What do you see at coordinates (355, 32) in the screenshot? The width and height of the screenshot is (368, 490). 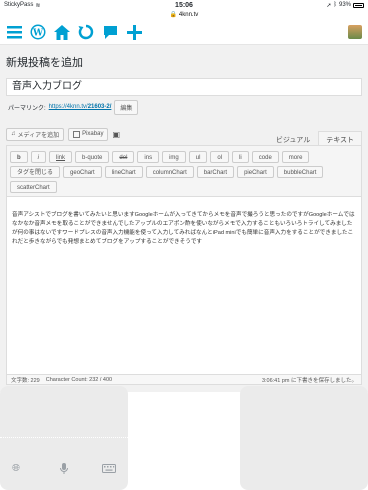 I see `avatar` at bounding box center [355, 32].